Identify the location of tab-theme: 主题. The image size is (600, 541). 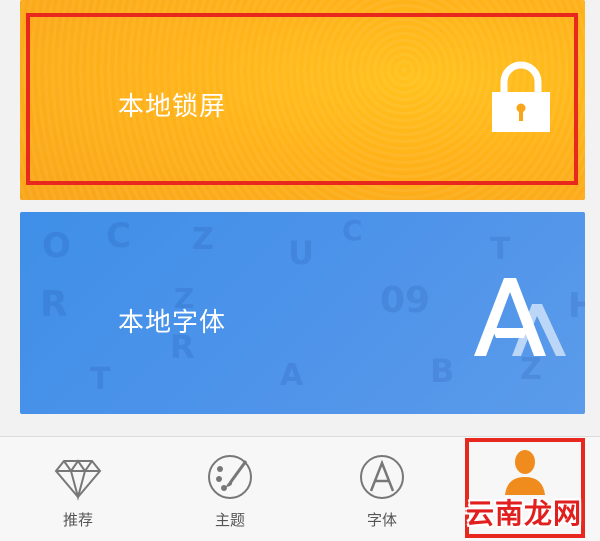
(230, 487).